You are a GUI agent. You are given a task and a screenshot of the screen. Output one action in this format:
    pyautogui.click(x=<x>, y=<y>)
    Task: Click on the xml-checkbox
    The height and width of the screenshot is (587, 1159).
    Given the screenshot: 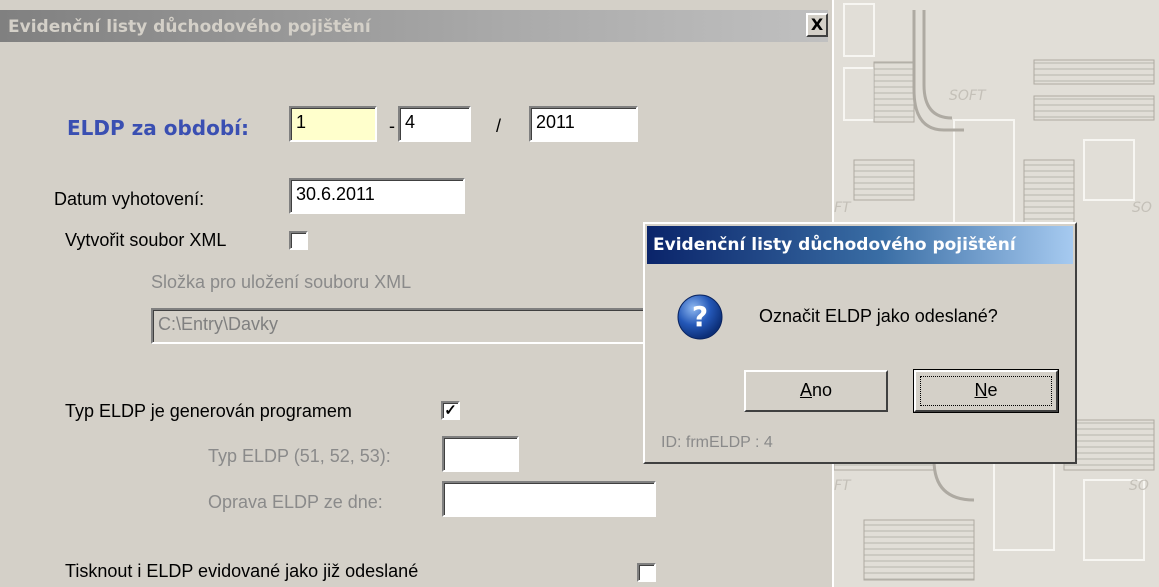 What is the action you would take?
    pyautogui.click(x=298, y=240)
    